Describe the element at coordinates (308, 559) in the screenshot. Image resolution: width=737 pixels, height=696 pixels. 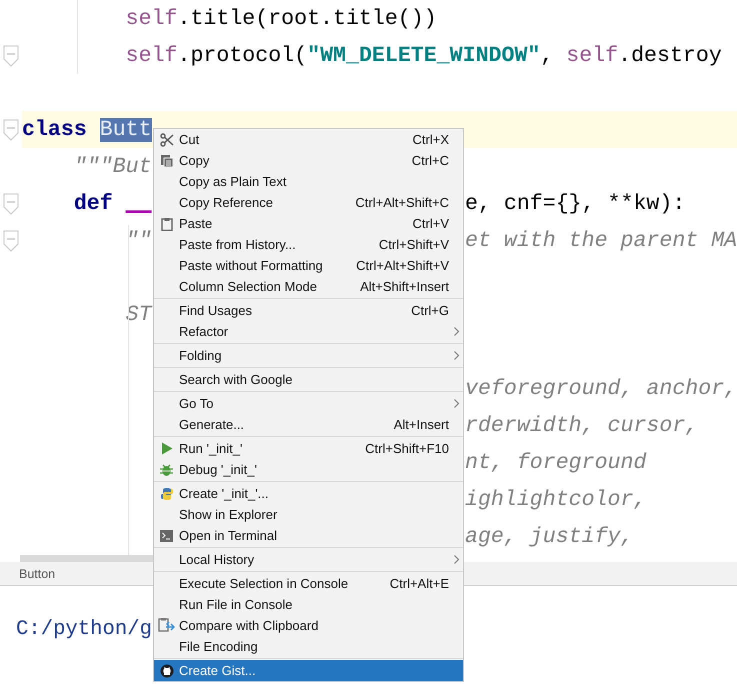
I see `menu-item: Local History` at that location.